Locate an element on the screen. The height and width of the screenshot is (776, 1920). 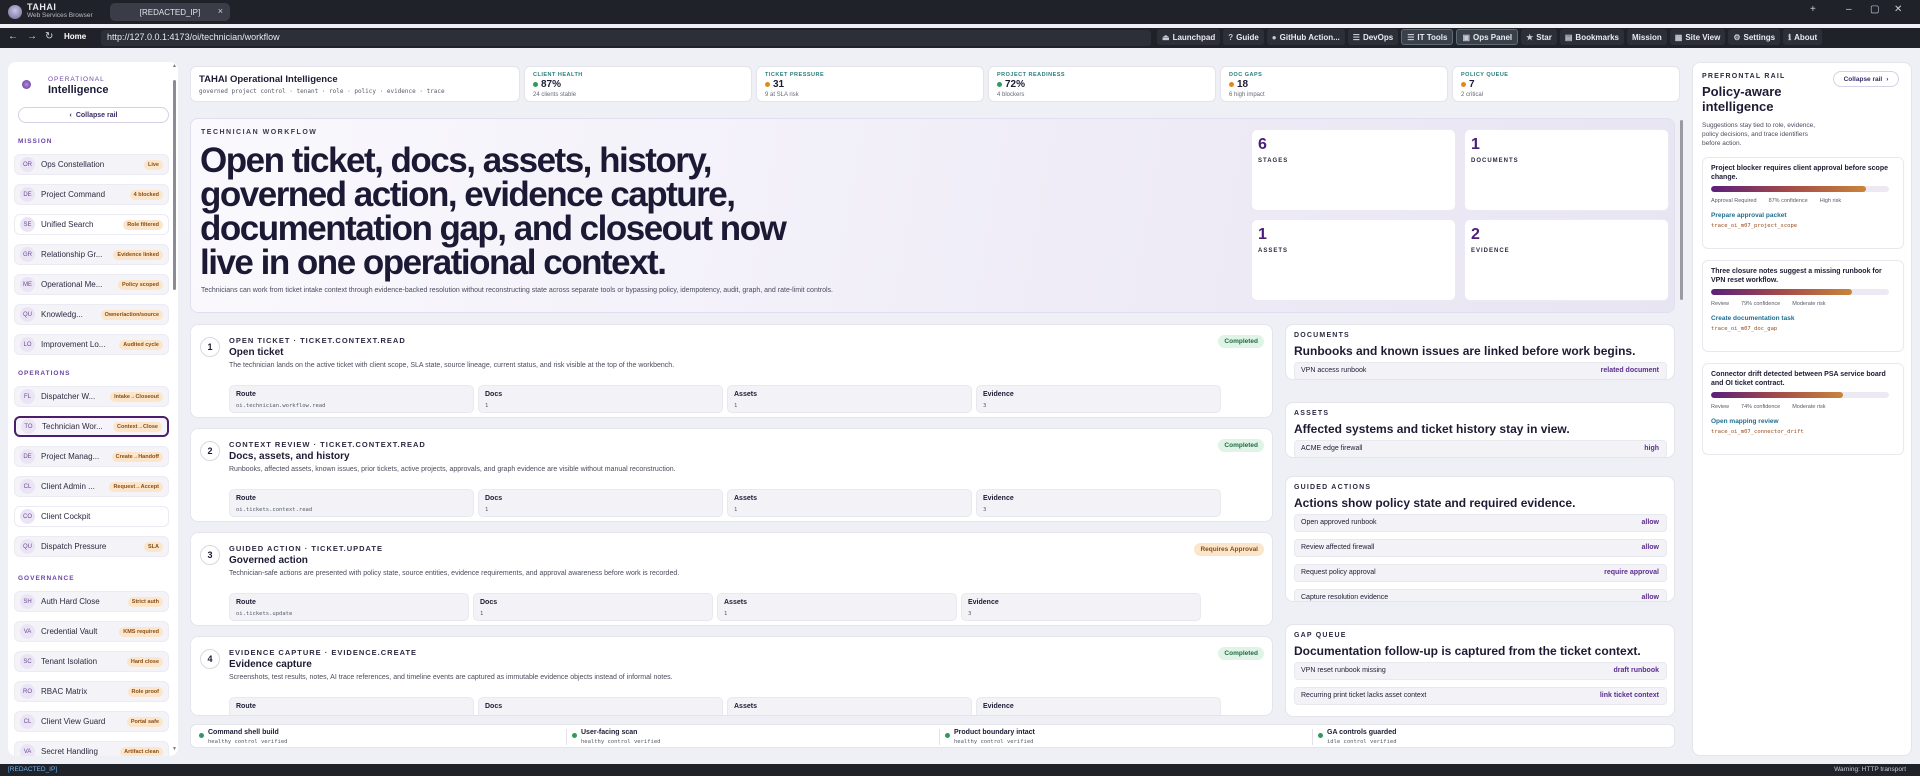
sidebar-item-governance-5: VA Secret Handling Artifact clean is located at coordinates (91, 748).